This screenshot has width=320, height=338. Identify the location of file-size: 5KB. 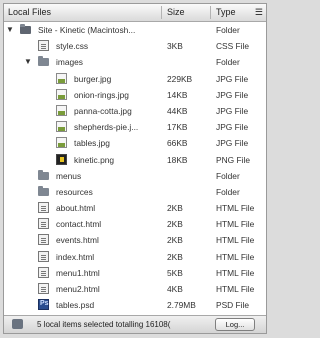
(175, 272).